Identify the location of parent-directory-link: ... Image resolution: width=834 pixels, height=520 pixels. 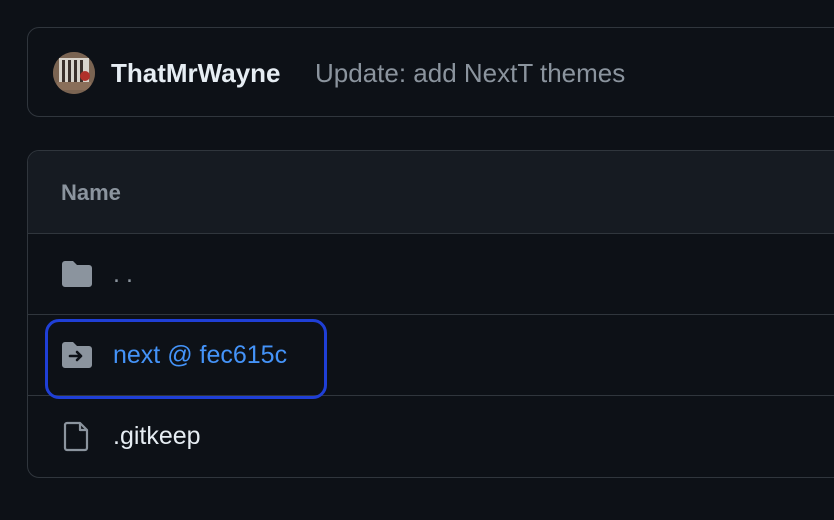
(126, 274).